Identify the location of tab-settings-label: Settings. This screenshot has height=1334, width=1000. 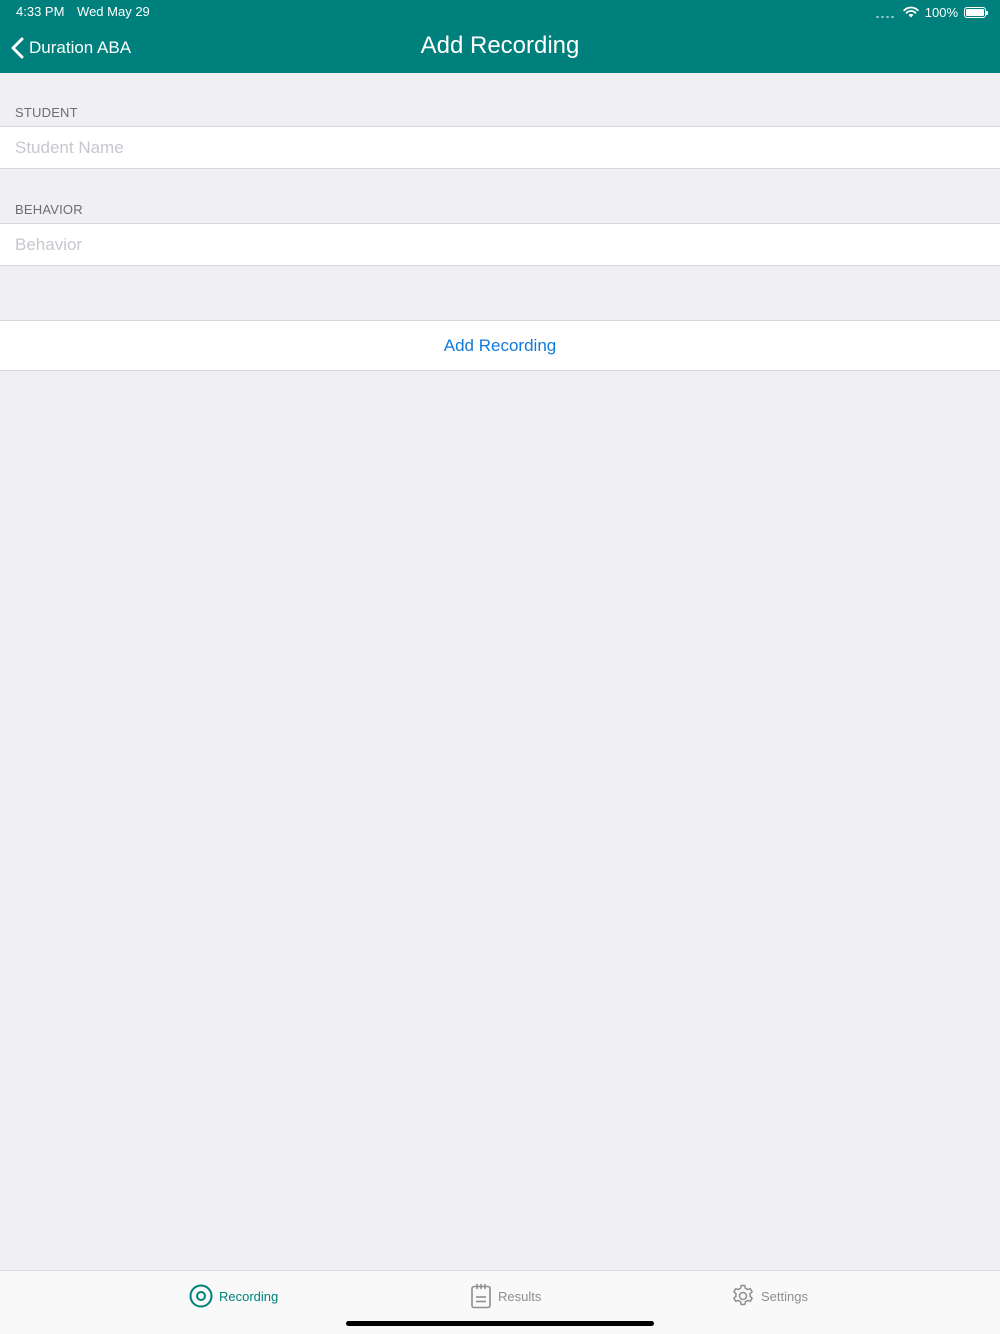
(784, 1296).